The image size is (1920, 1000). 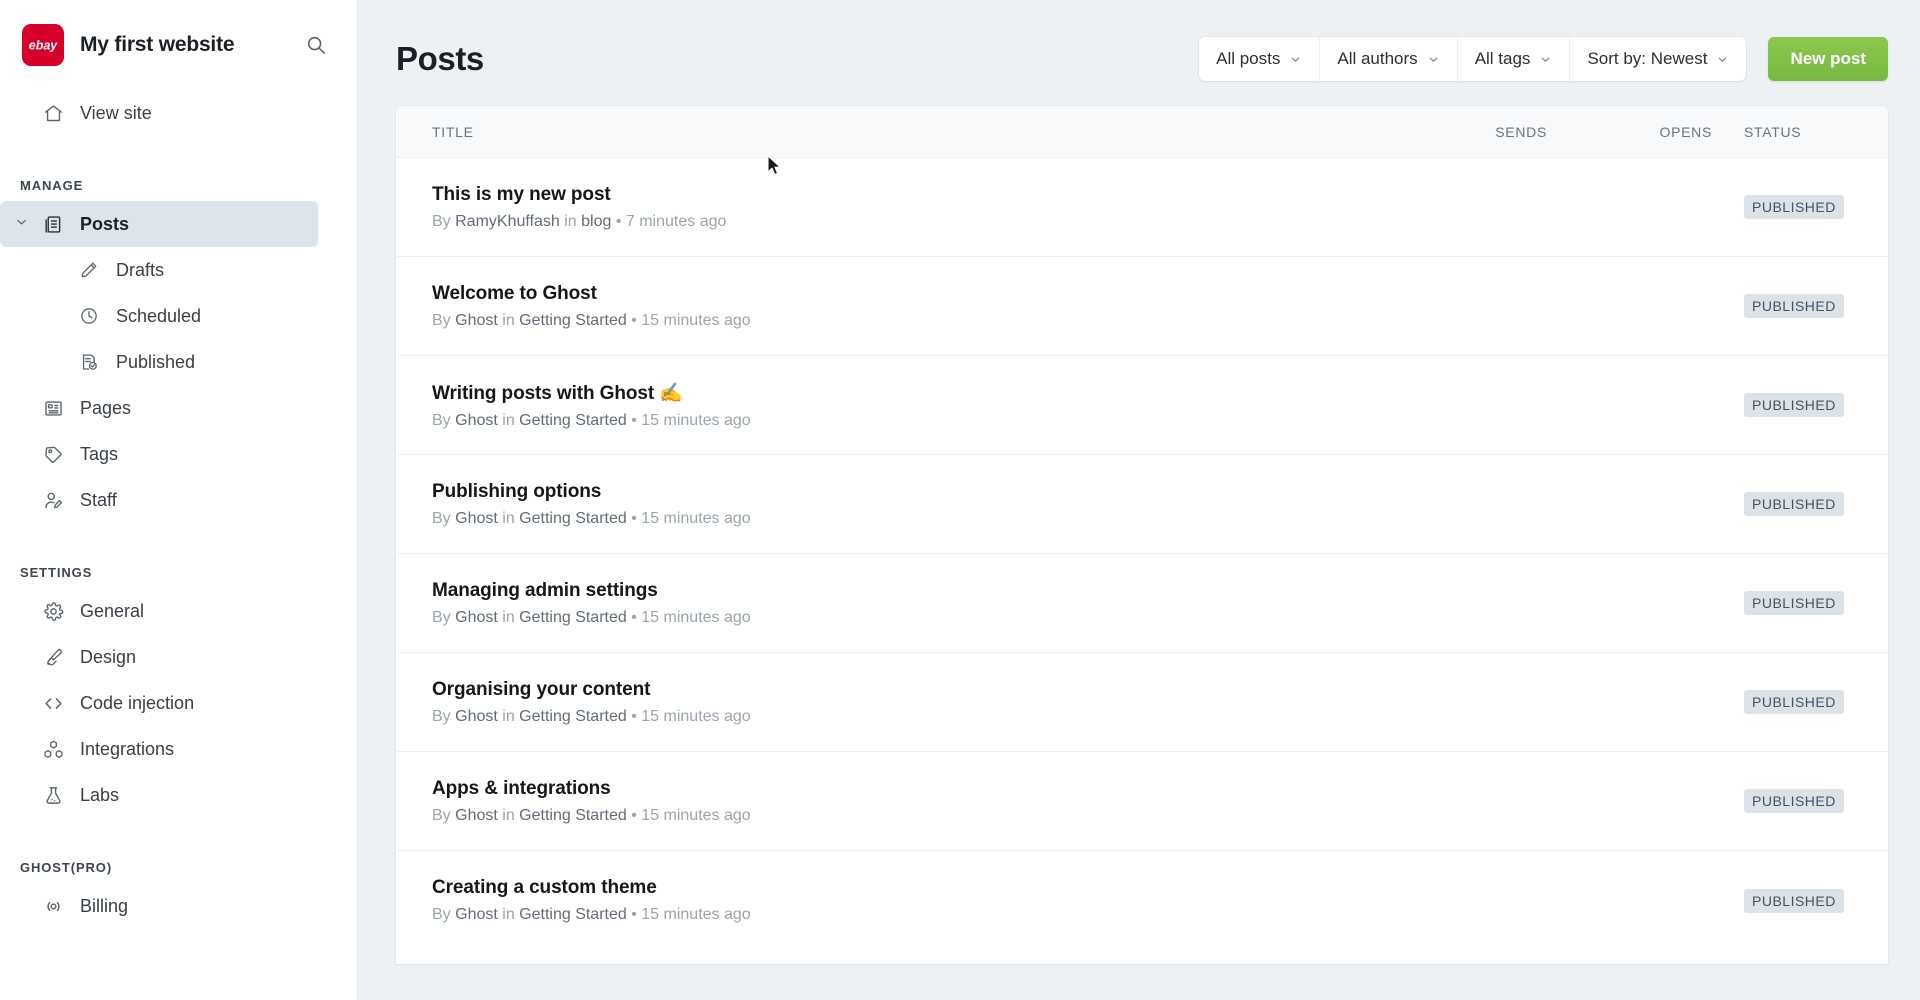 I want to click on new-post-button: New post, so click(x=1828, y=59).